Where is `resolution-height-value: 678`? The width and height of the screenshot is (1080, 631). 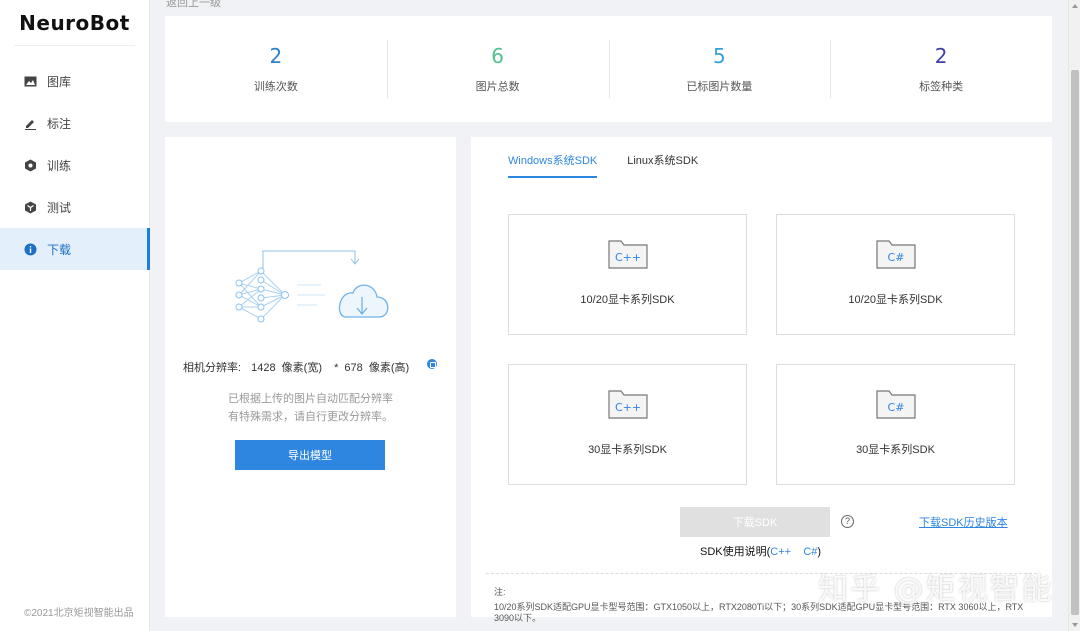
resolution-height-value: 678 is located at coordinates (353, 368).